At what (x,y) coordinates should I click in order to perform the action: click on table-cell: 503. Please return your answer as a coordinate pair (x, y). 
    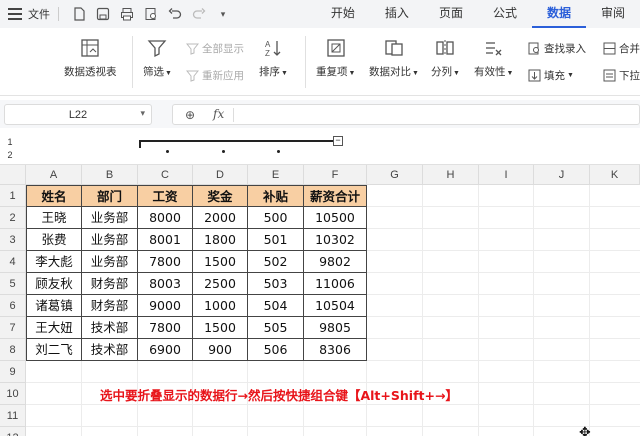
    Looking at the image, I should click on (276, 284).